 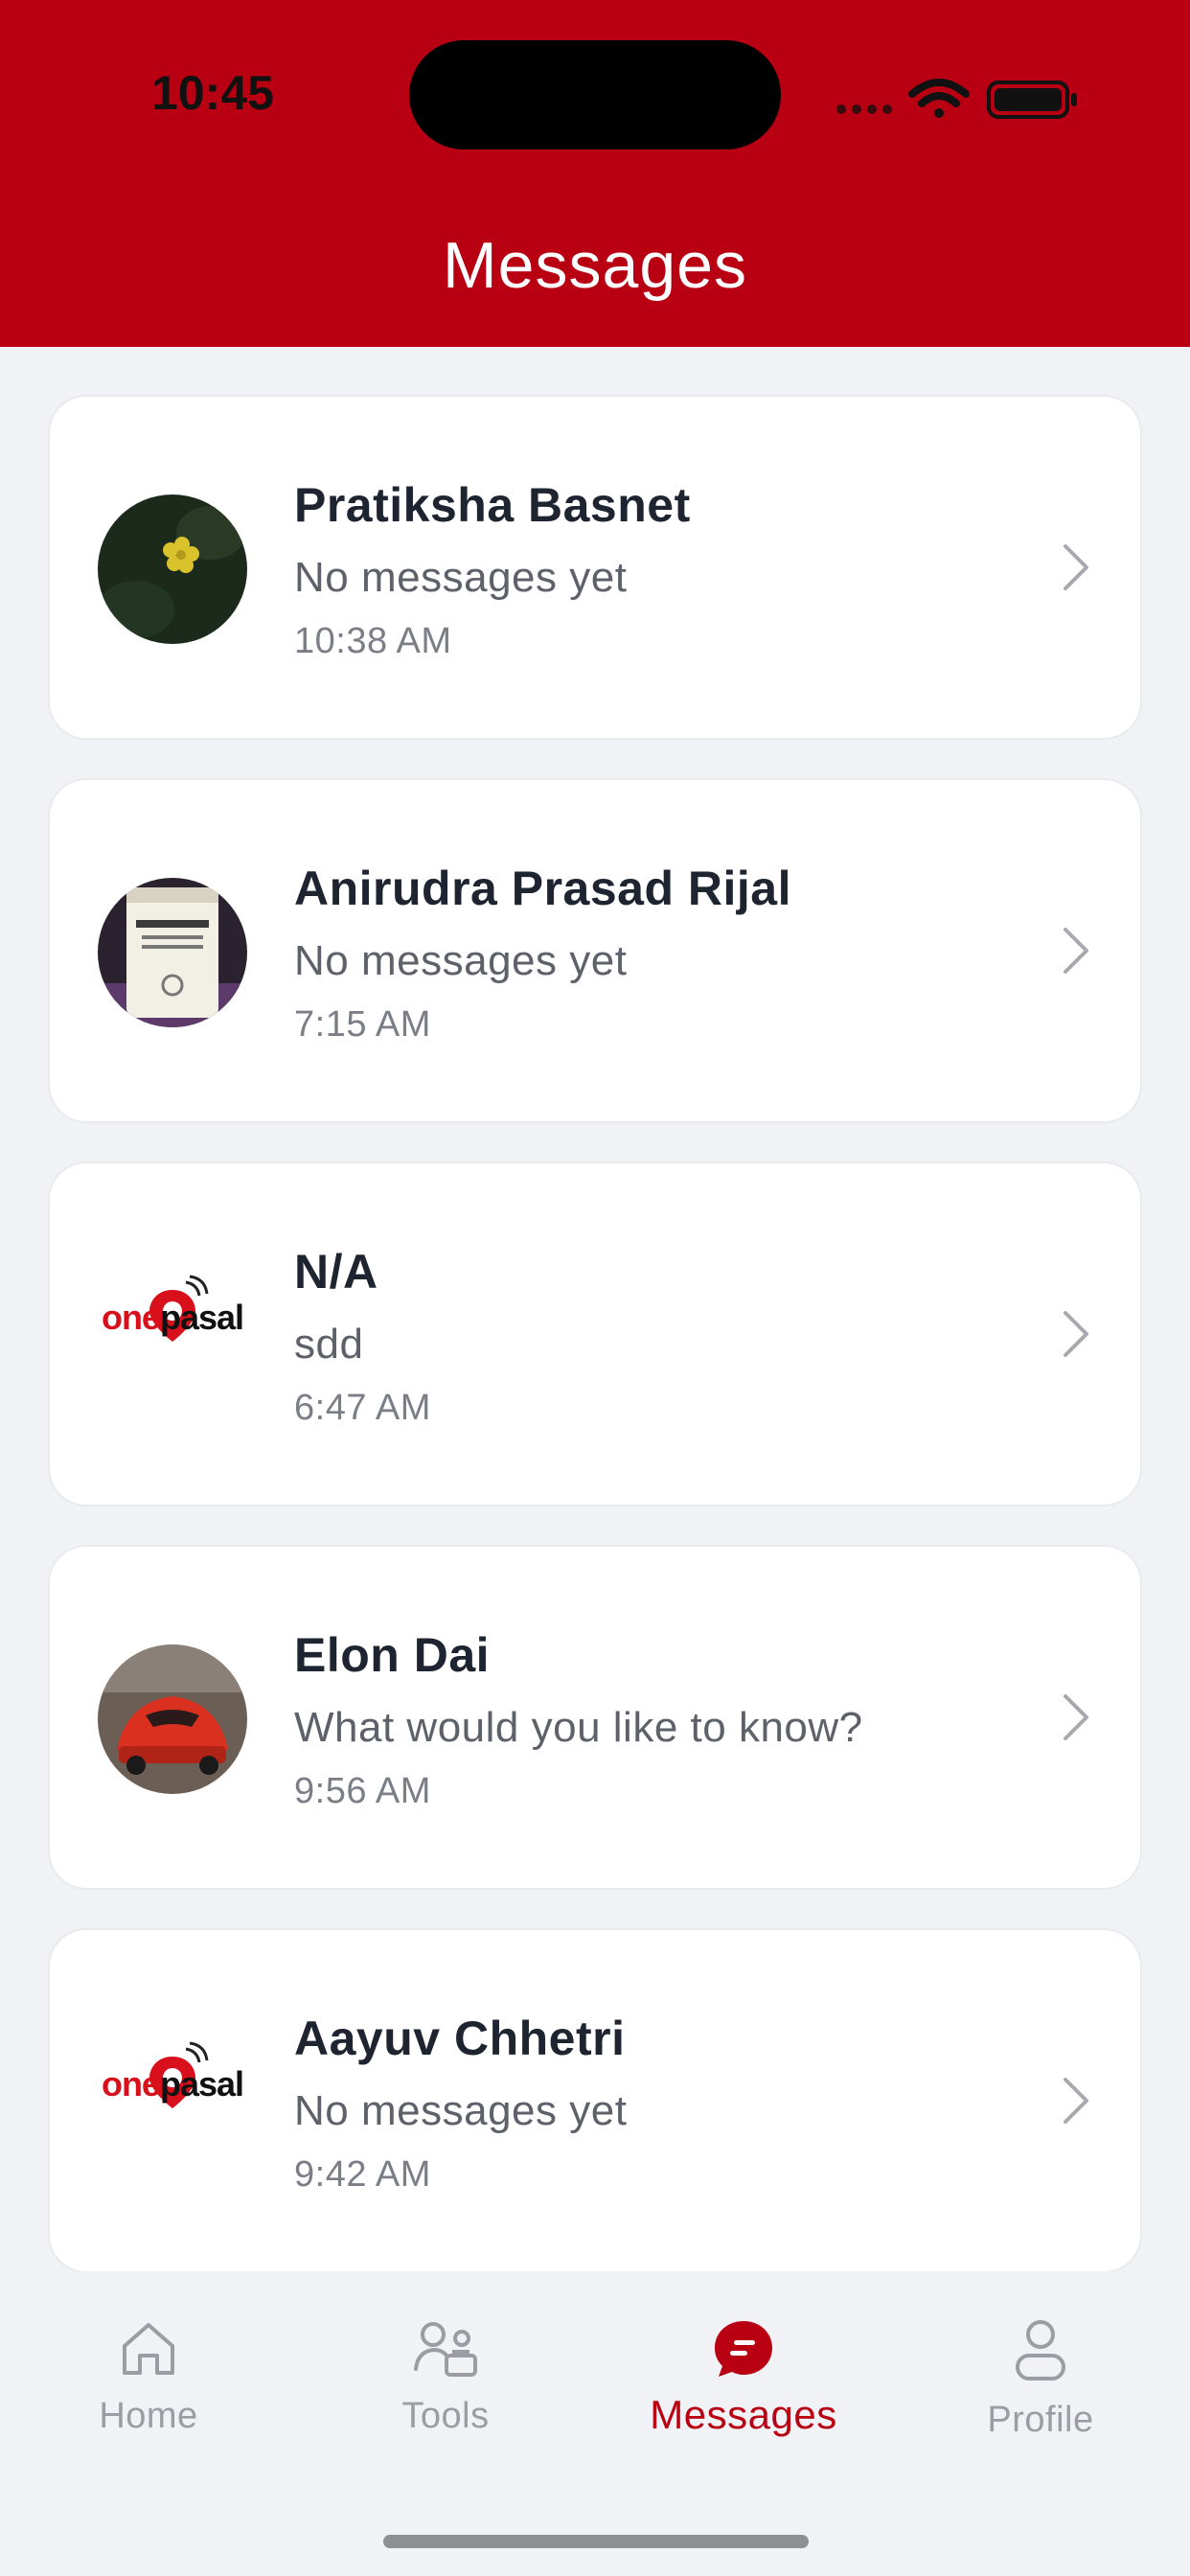 What do you see at coordinates (148, 2391) in the screenshot?
I see `tab-home: Home` at bounding box center [148, 2391].